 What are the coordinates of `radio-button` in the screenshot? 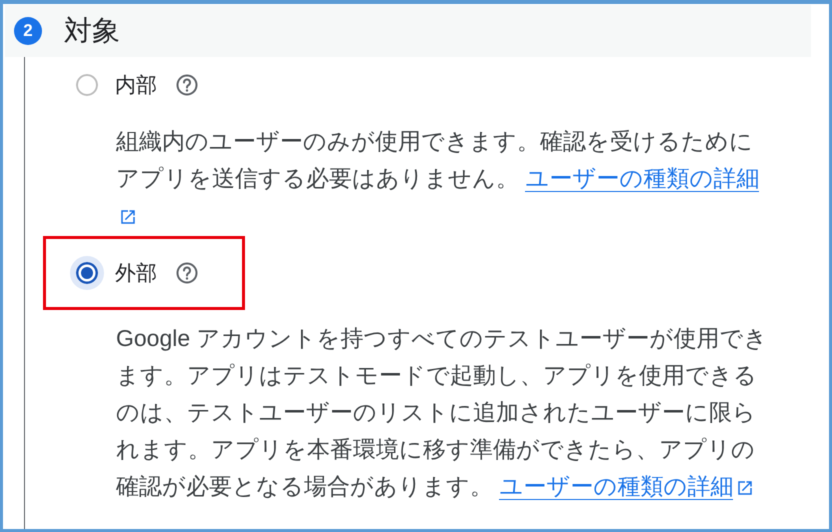 It's located at (87, 273).